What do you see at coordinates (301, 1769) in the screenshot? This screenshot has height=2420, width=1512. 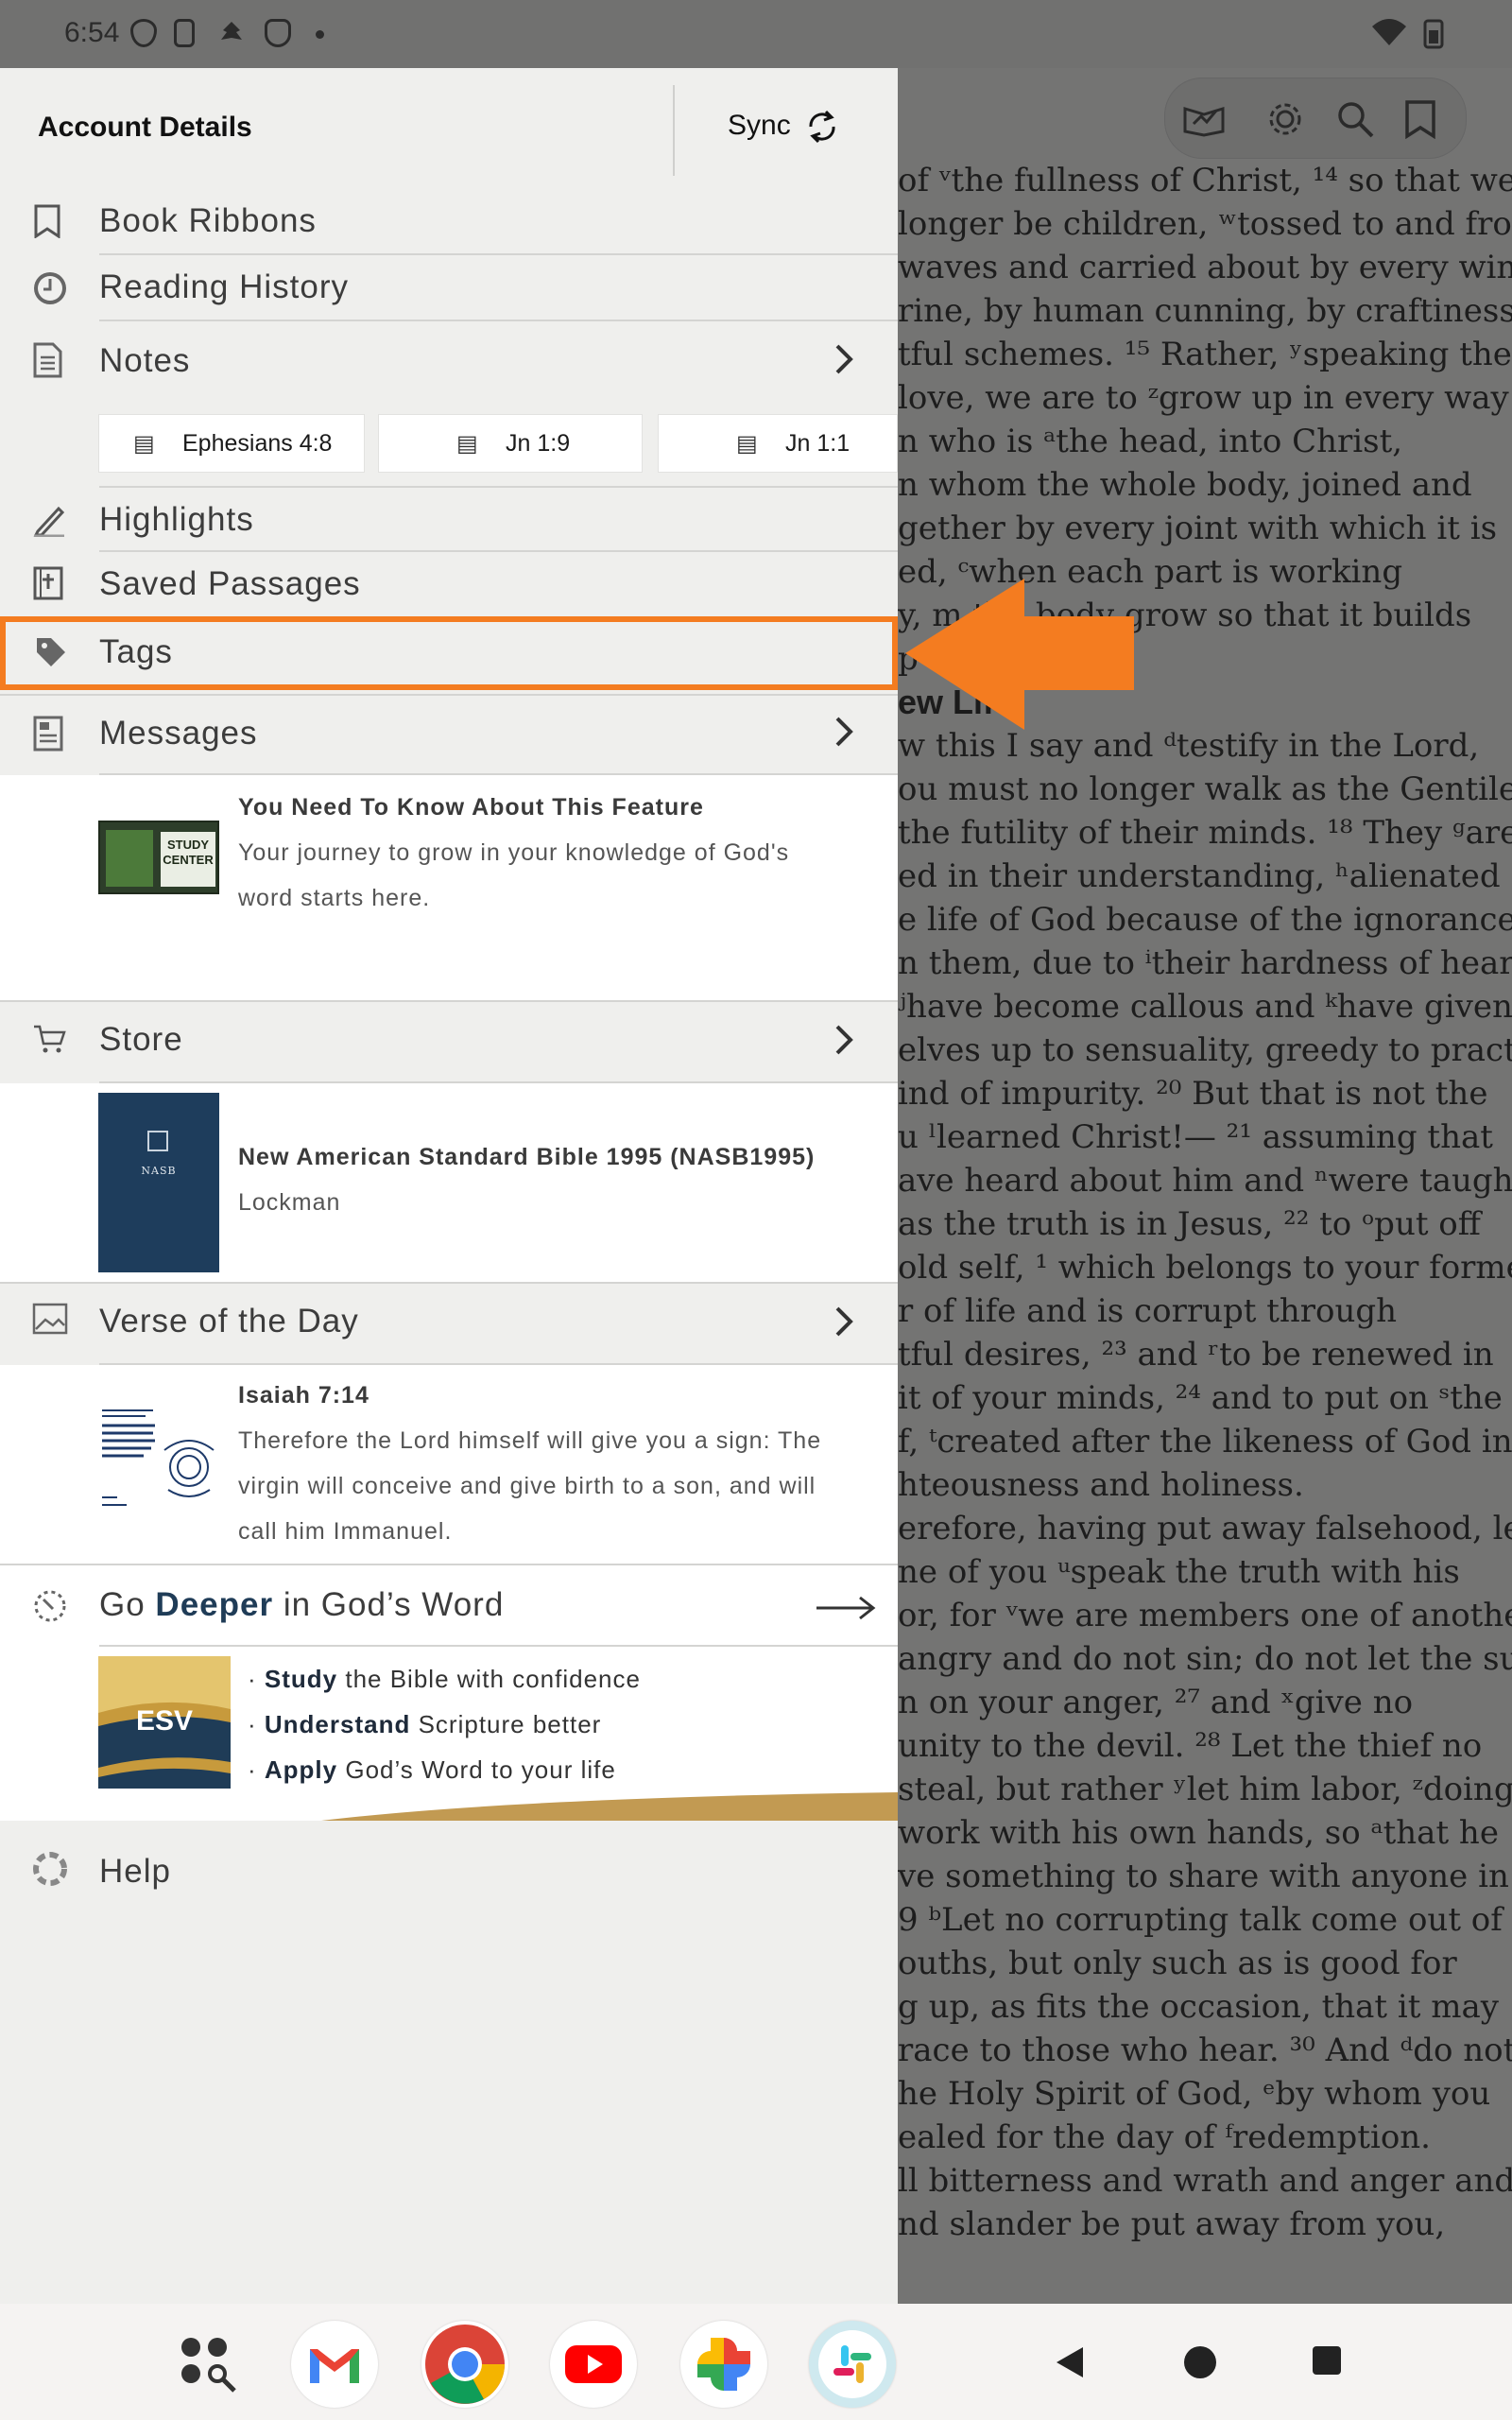 I see `bullet-bold: Apply` at bounding box center [301, 1769].